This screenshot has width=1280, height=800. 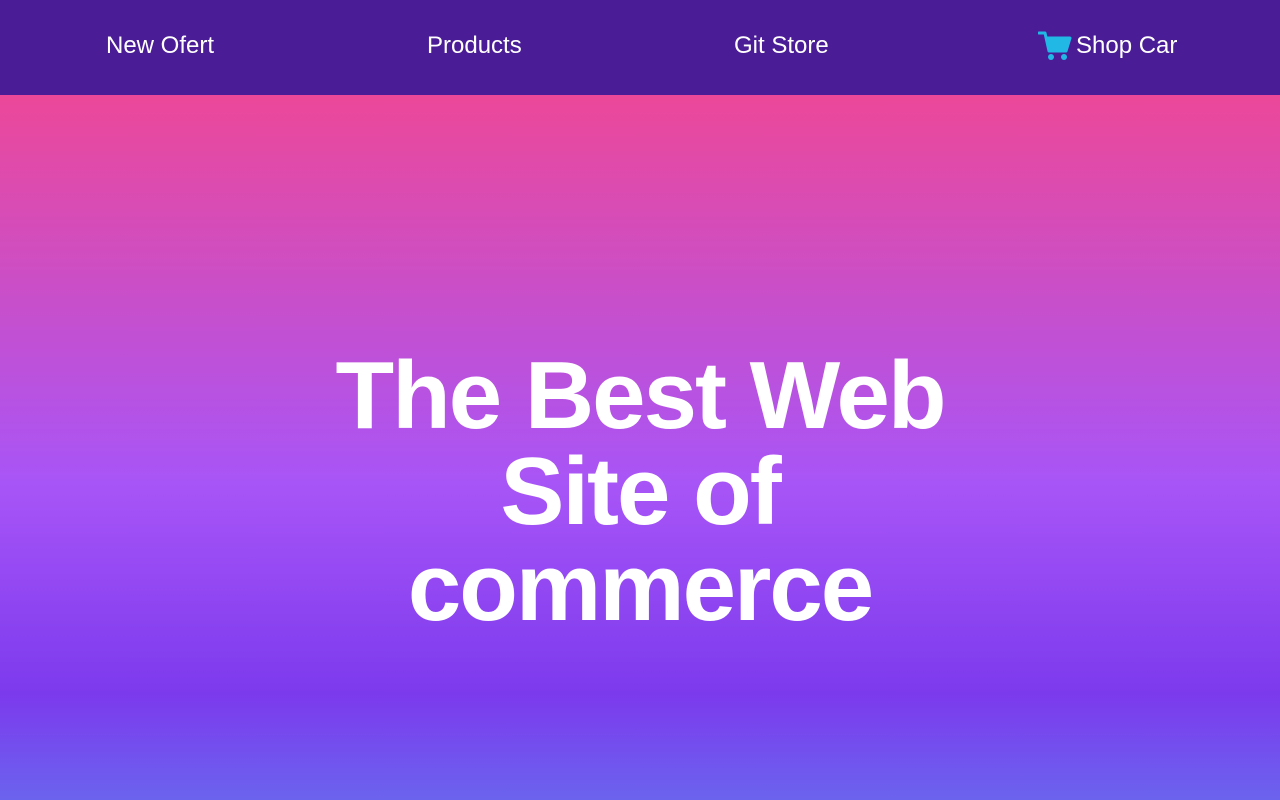 What do you see at coordinates (160, 46) in the screenshot?
I see `nav-link-new-ofert: New Ofert` at bounding box center [160, 46].